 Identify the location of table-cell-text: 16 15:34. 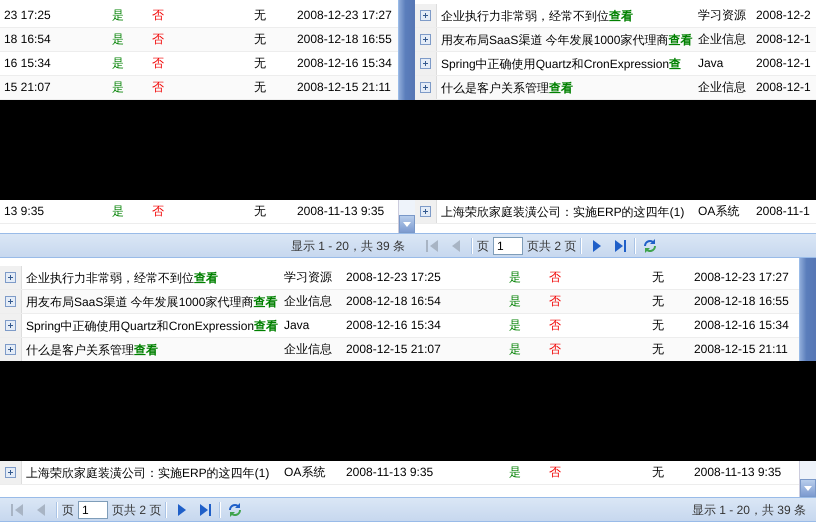
(27, 63).